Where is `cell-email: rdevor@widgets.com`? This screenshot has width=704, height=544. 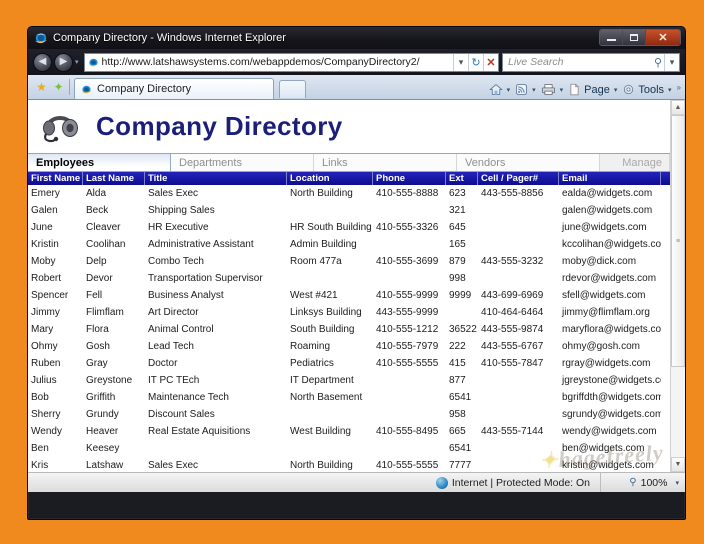 cell-email: rdevor@widgets.com is located at coordinates (609, 278).